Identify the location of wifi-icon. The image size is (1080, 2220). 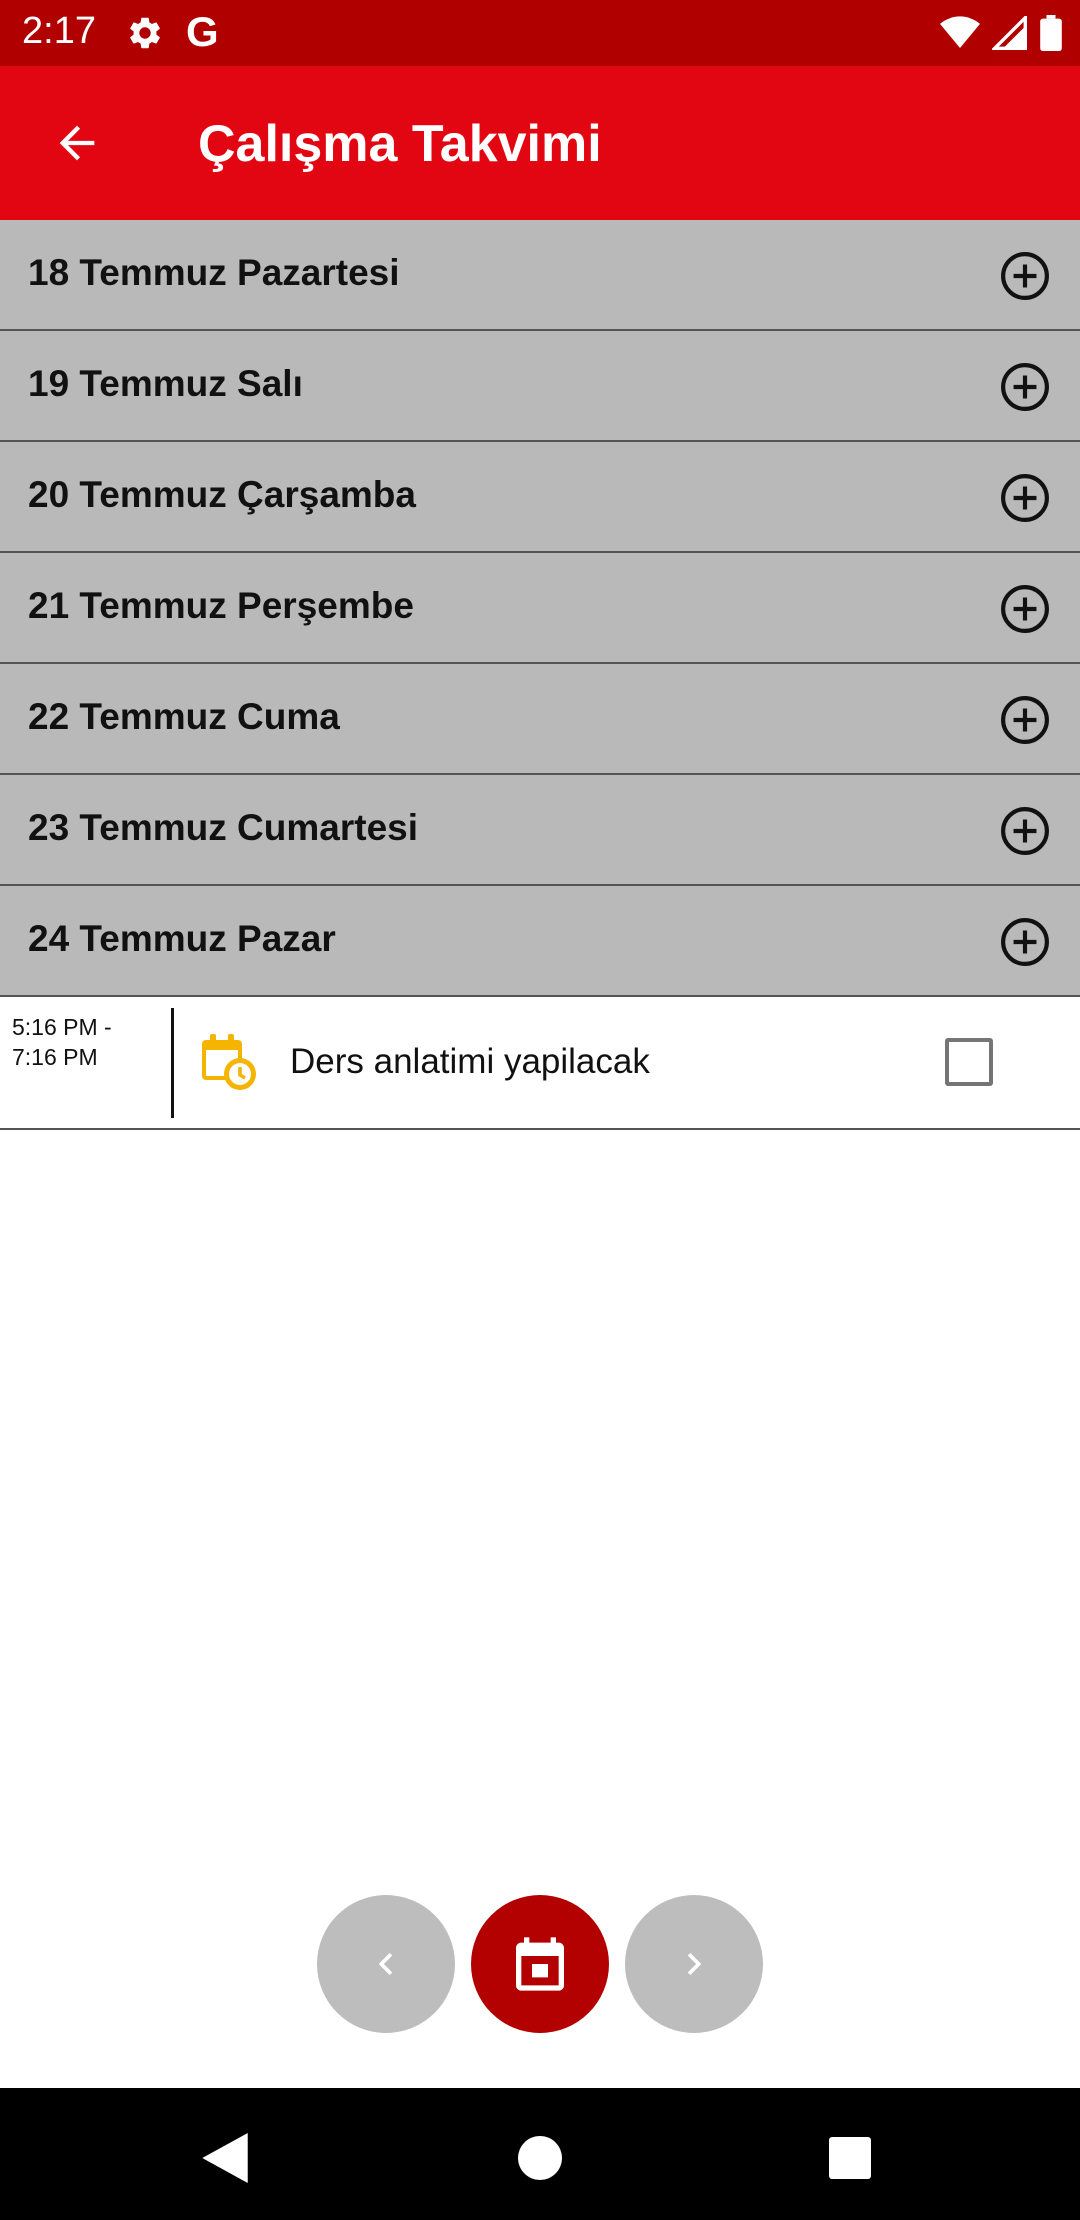
(960, 32).